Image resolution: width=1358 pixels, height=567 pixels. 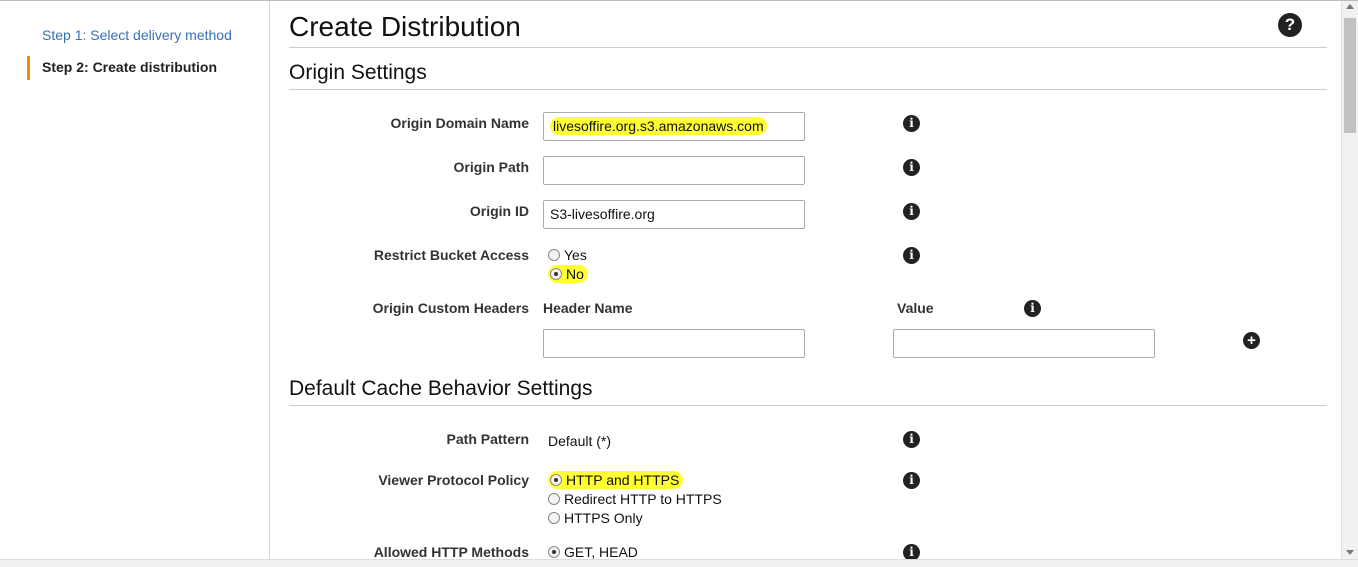 I want to click on radio-redirect, so click(x=554, y=499).